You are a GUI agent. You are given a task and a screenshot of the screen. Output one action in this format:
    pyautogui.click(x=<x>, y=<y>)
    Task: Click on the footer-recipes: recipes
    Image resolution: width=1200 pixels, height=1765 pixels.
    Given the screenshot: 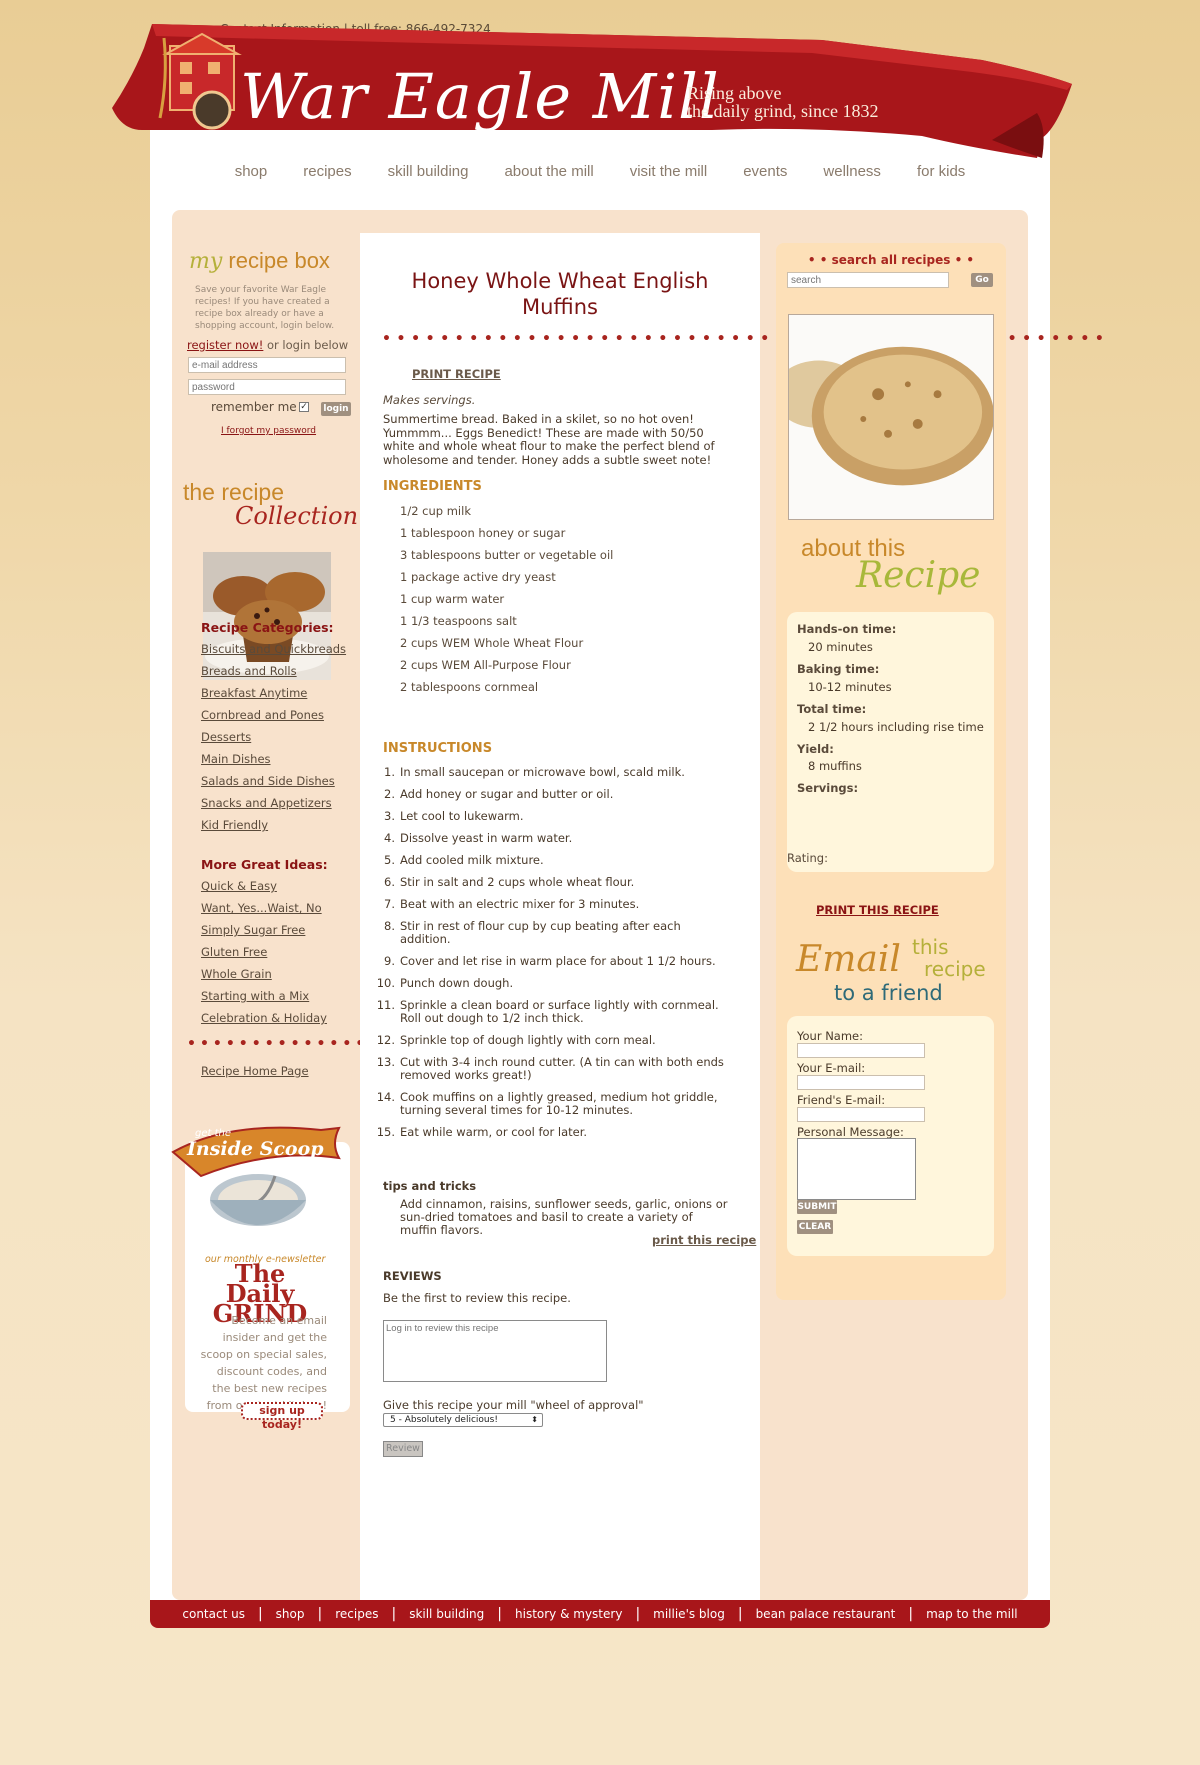 What is the action you would take?
    pyautogui.click(x=356, y=1614)
    